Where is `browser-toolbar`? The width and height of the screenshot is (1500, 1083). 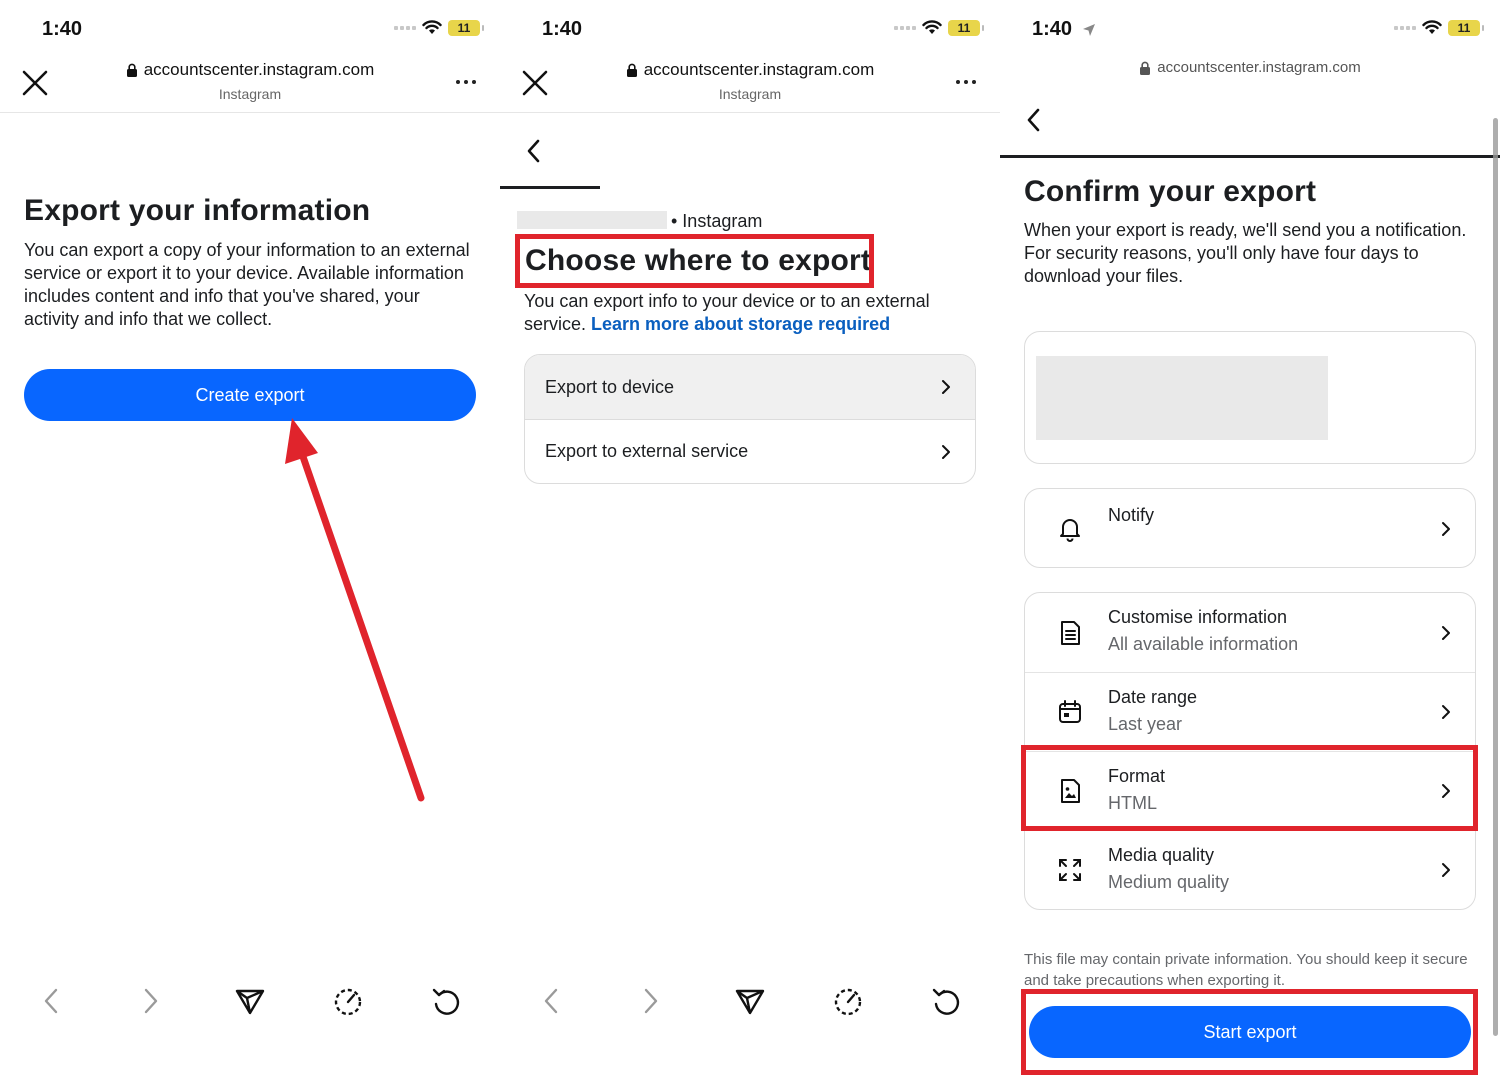 browser-toolbar is located at coordinates (750, 1002).